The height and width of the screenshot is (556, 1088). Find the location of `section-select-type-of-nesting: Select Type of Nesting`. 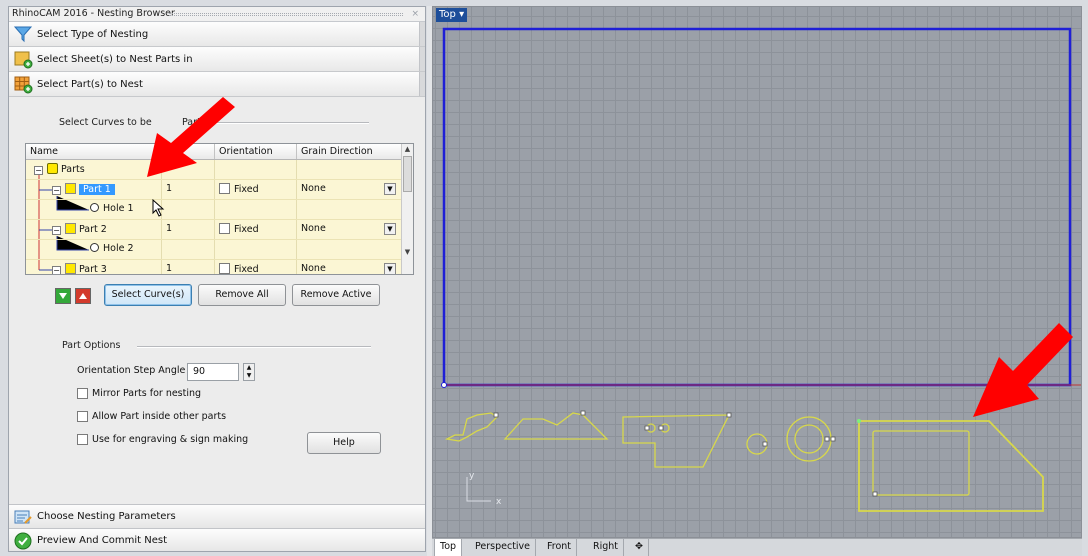

section-select-type-of-nesting: Select Type of Nesting is located at coordinates (217, 34).